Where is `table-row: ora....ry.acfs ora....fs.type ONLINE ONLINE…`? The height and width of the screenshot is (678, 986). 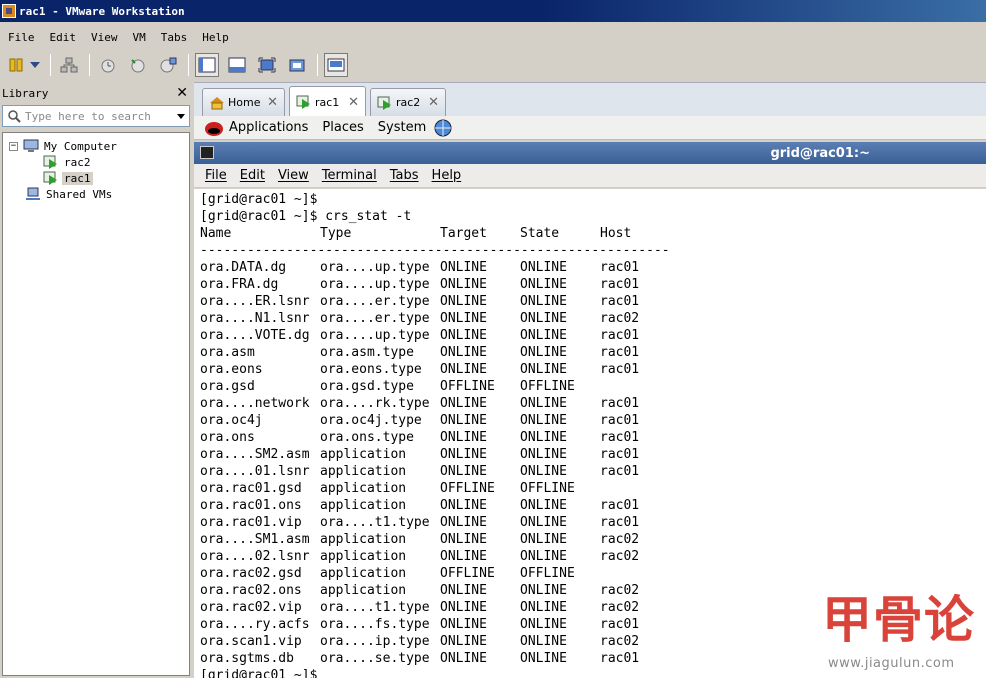
table-row: ora....ry.acfs ora....fs.type ONLINE ONLINE… is located at coordinates (440, 624).